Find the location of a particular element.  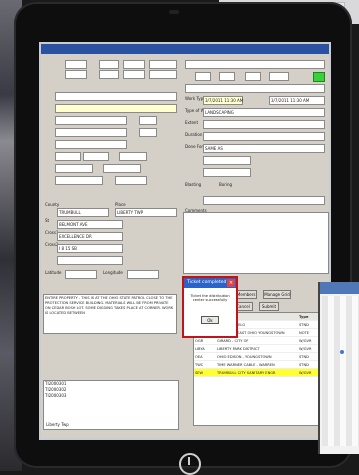

map-window-title-bar is located at coordinates (339, 288).